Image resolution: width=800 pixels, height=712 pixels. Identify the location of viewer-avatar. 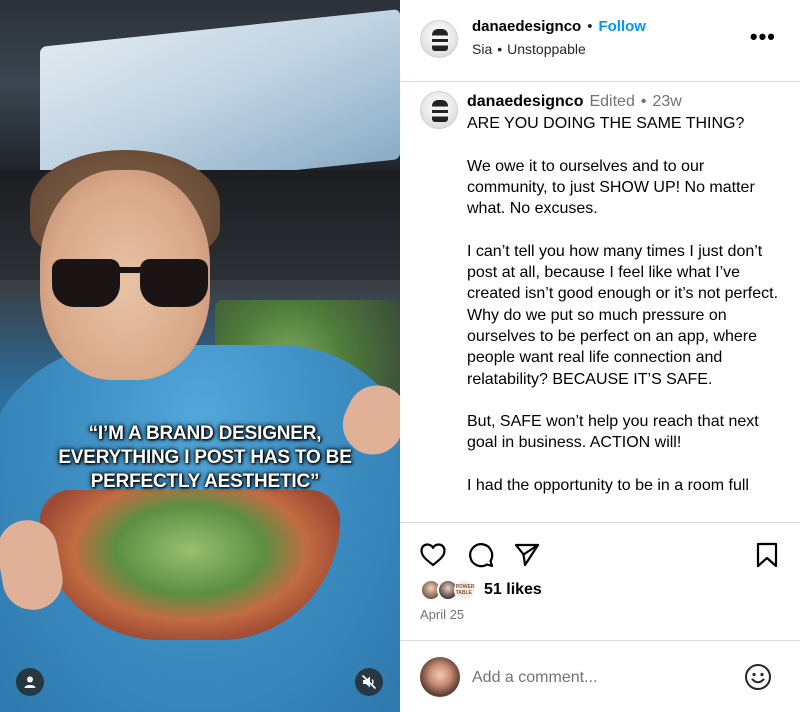
(440, 677).